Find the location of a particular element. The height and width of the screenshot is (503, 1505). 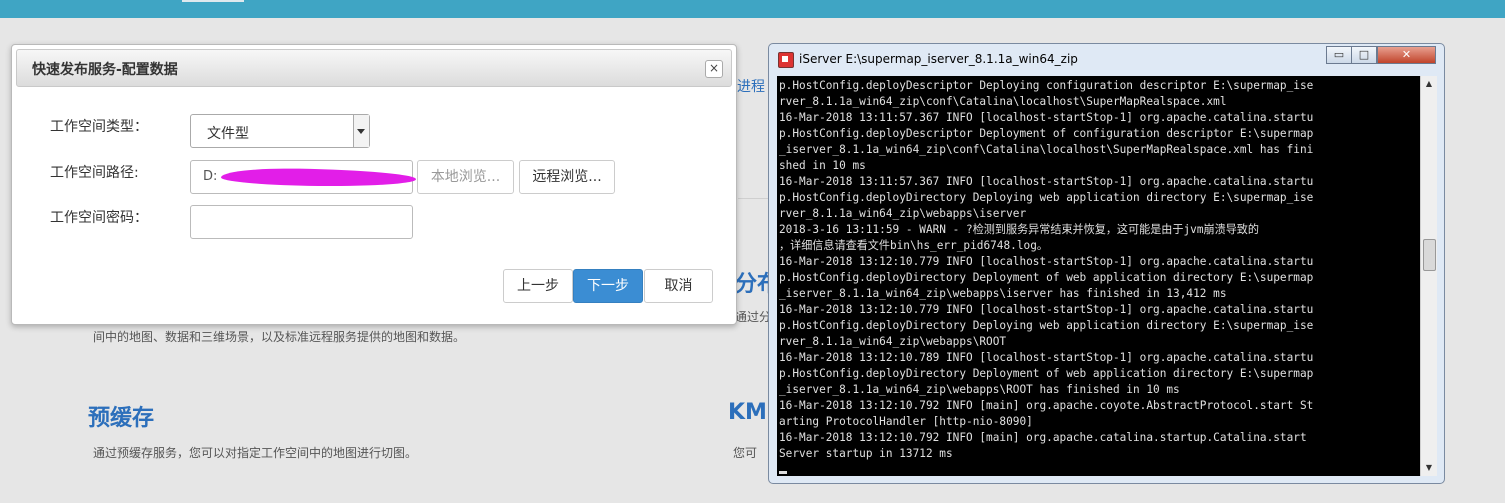

workspace-type-value: 文件型 is located at coordinates (228, 134).